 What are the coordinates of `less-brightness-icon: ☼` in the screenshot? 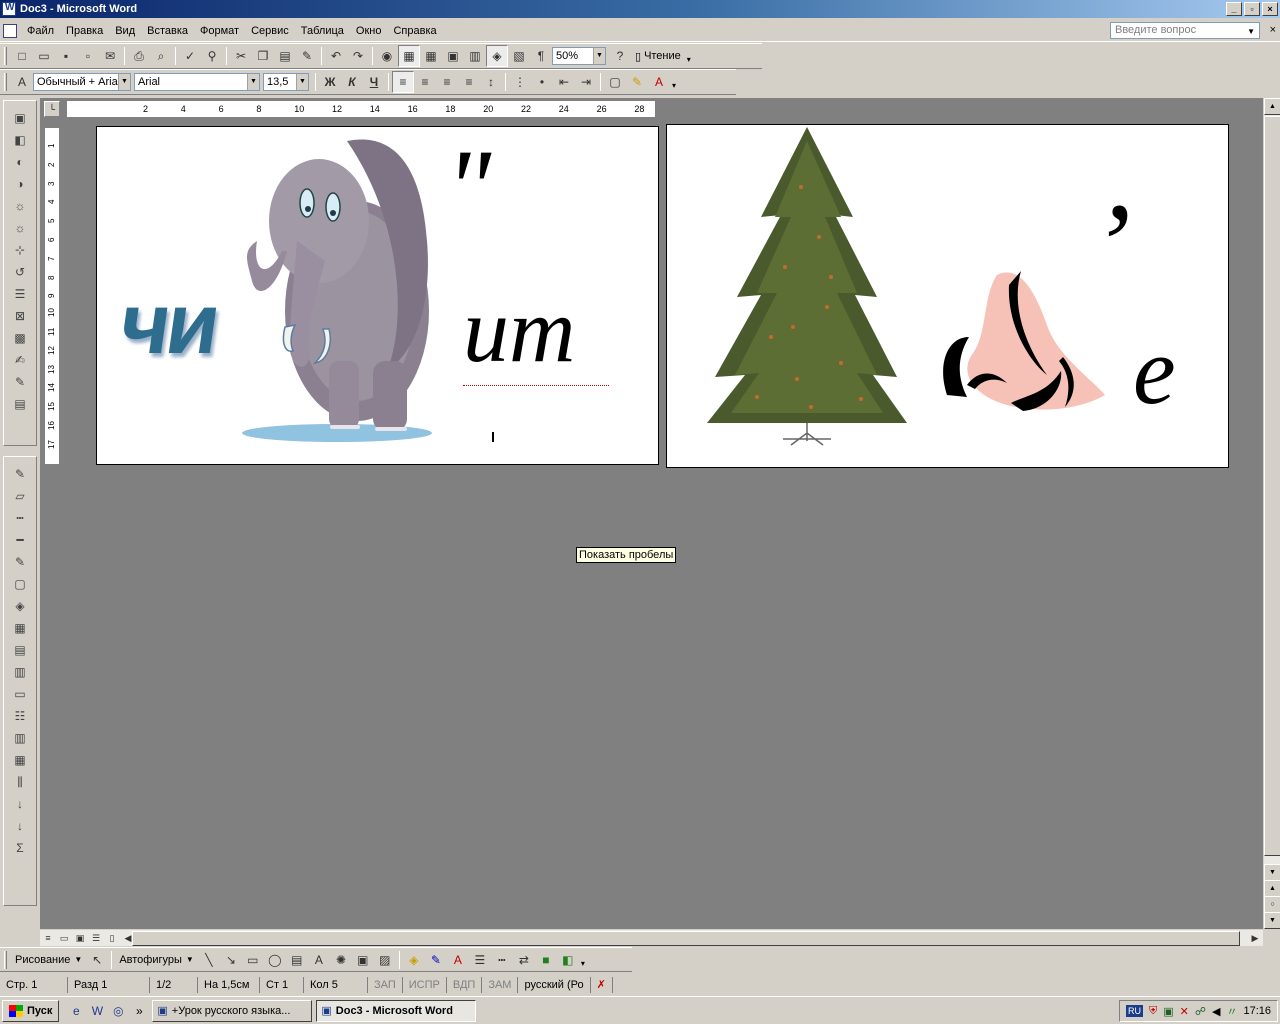 It's located at (20, 228).